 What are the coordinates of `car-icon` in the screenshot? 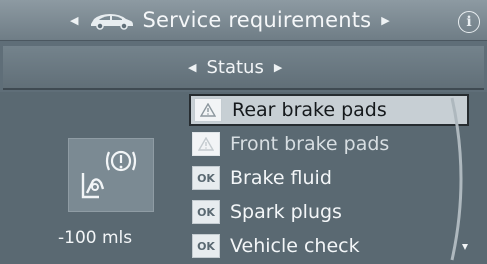 It's located at (112, 22).